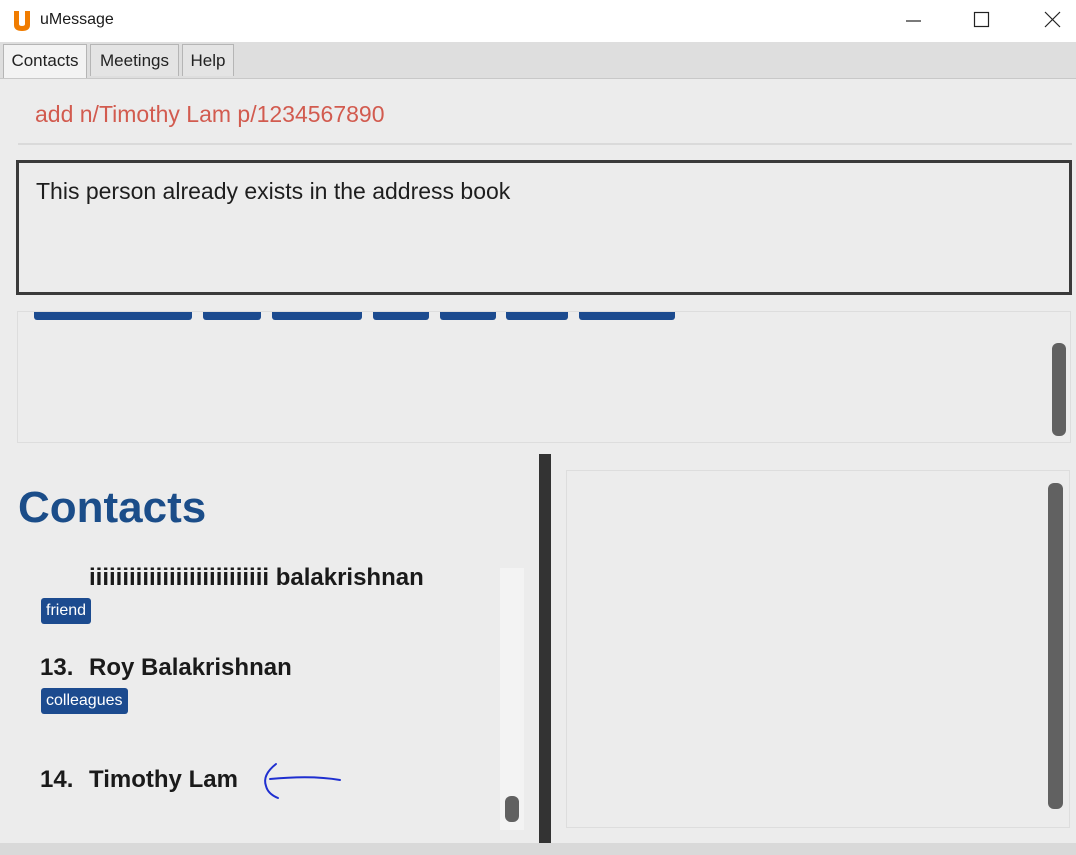 The height and width of the screenshot is (855, 1076). What do you see at coordinates (134, 60) in the screenshot?
I see `tab-meetings: Meetings` at bounding box center [134, 60].